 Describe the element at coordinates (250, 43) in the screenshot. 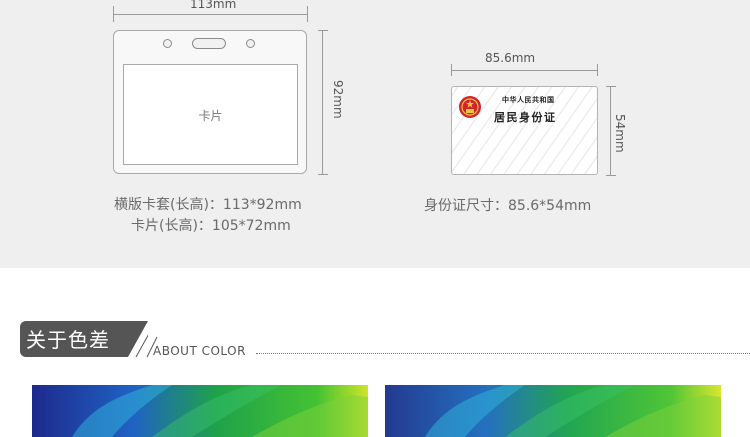

I see `holder-hole-right` at that location.